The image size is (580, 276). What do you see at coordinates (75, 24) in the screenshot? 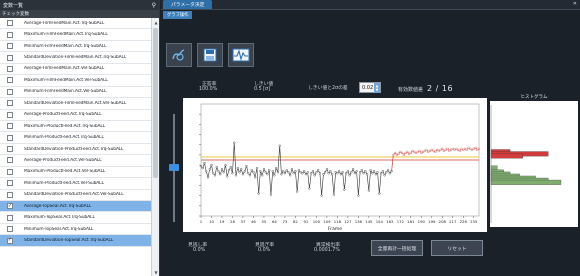
I see `variable-row: Average-FilmFeedMain.Act.Trq-SubALL` at bounding box center [75, 24].